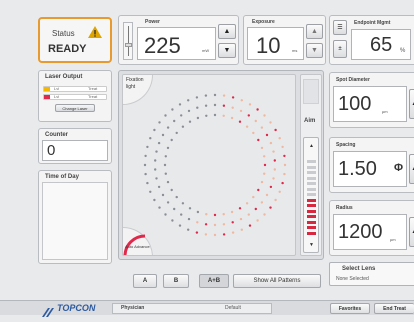 This screenshot has height=322, width=414. I want to click on power-decrease-button: ▼, so click(227, 50).